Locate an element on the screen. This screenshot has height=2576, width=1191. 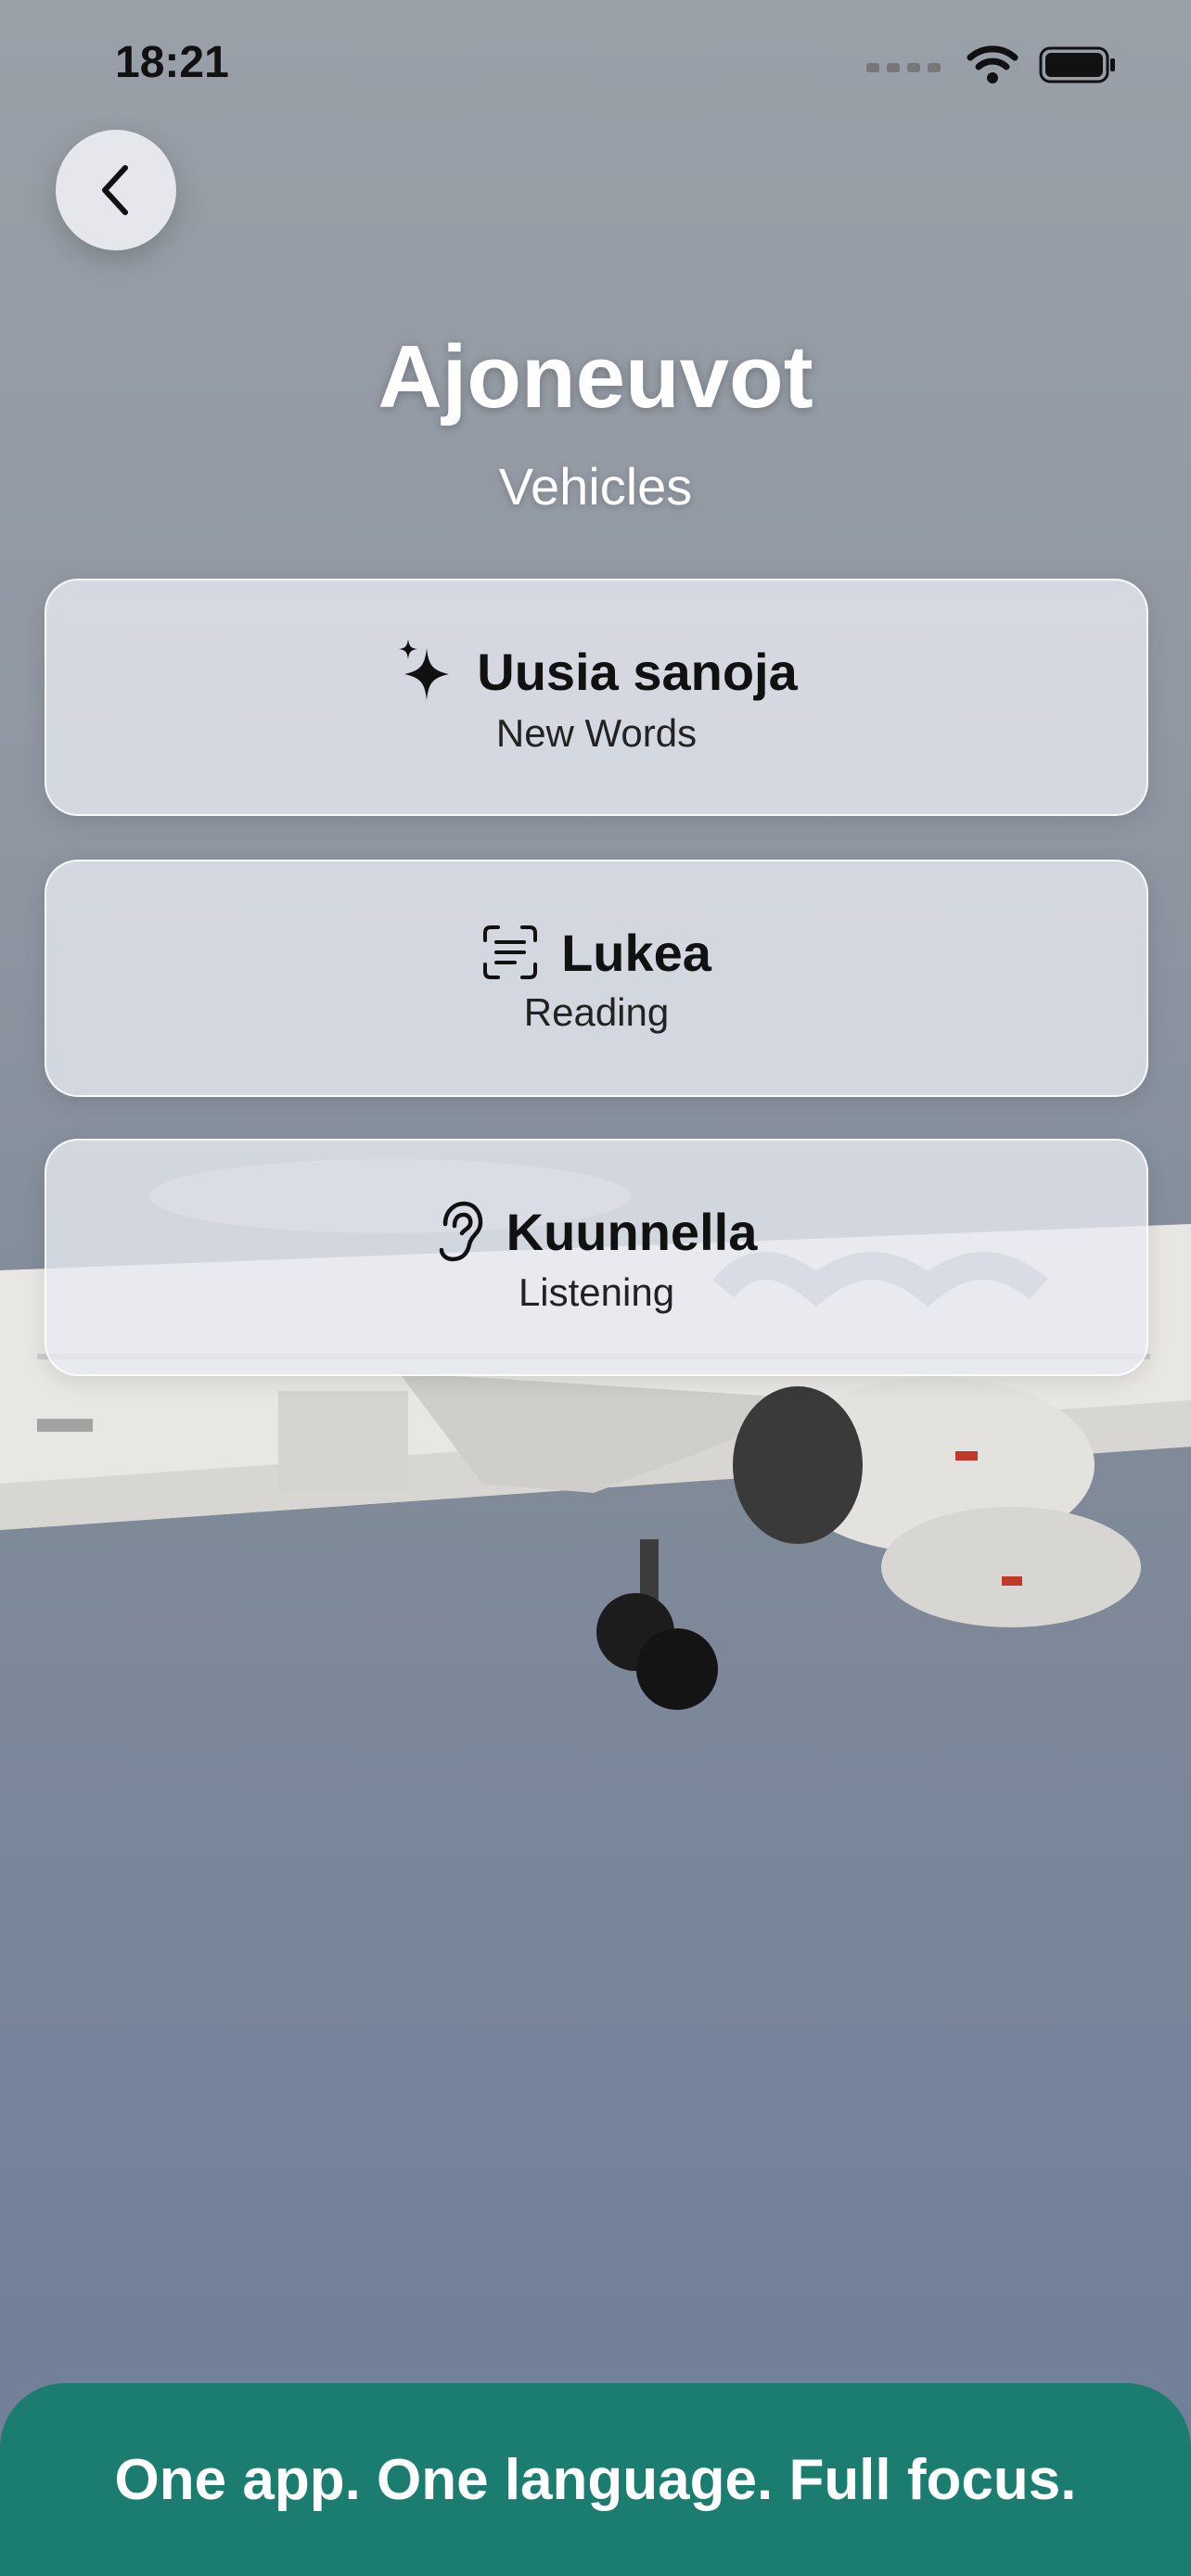
footer-tagline: One app. One language. Full focus. is located at coordinates (595, 2479).